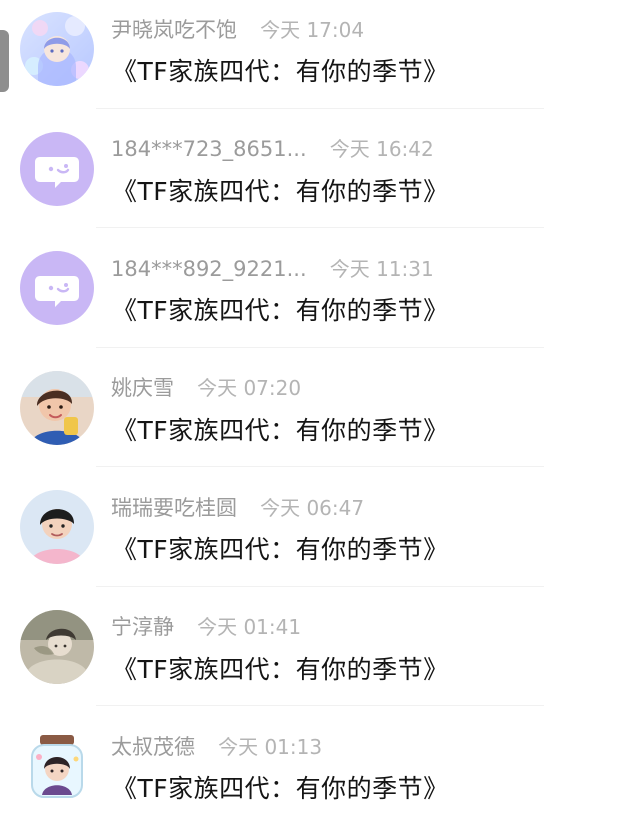 The width and height of the screenshot is (640, 837). I want to click on comment-meta: 瑞瑞要吃桂圆 今天 06:47, so click(237, 507).